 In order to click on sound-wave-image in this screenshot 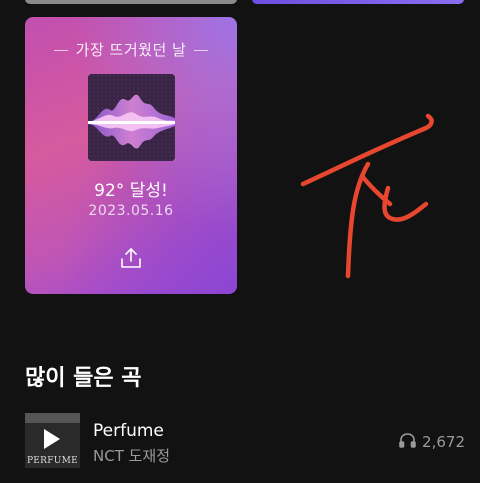, I will do `click(131, 117)`.